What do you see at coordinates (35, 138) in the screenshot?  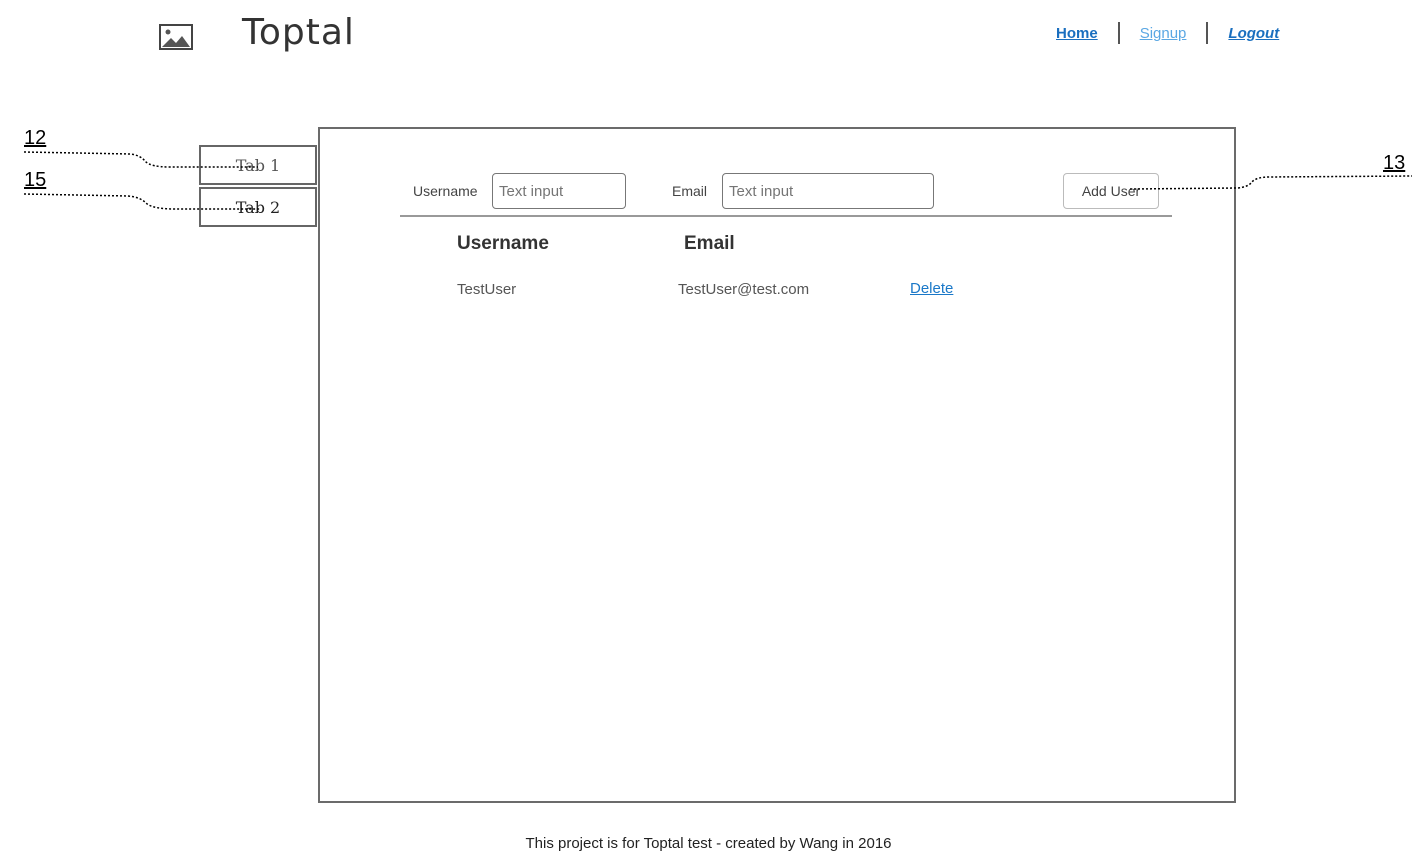 I see `callout-12: 12` at bounding box center [35, 138].